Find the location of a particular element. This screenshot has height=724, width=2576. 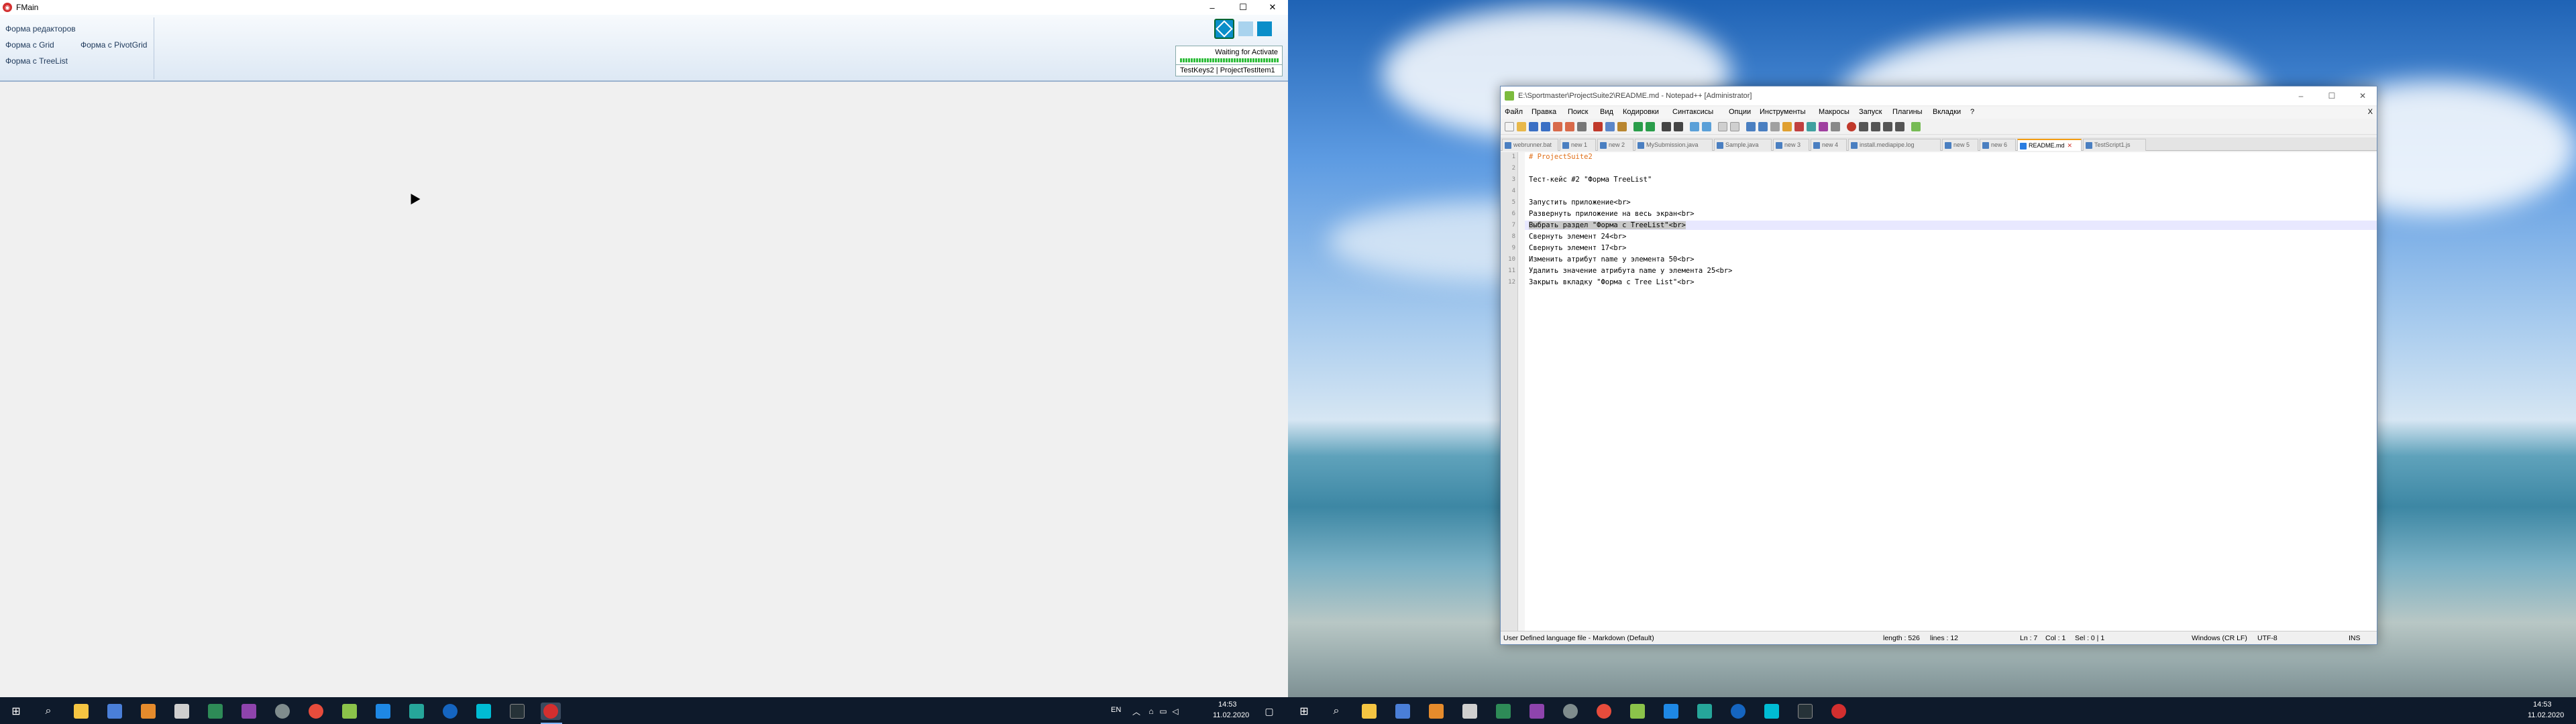

clock-date: 11.02.2020 is located at coordinates (2546, 715).